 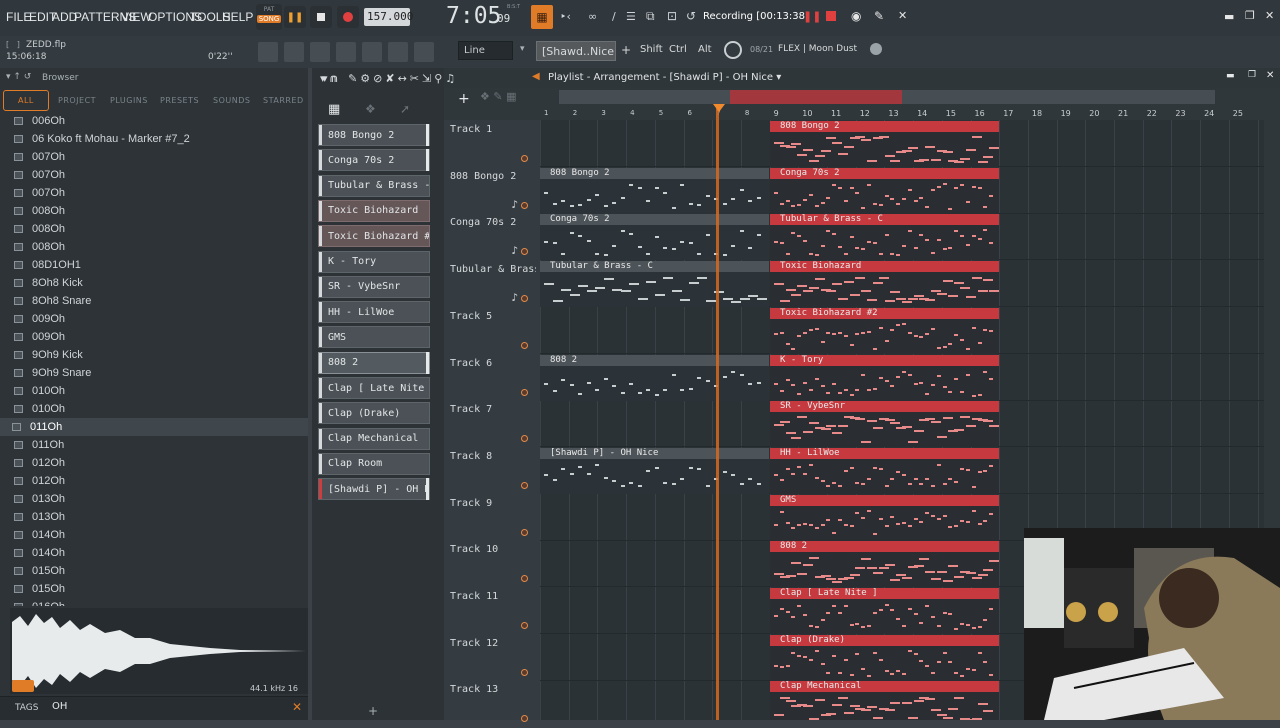 What do you see at coordinates (374, 438) in the screenshot?
I see `channel-button: Clap Mechanical` at bounding box center [374, 438].